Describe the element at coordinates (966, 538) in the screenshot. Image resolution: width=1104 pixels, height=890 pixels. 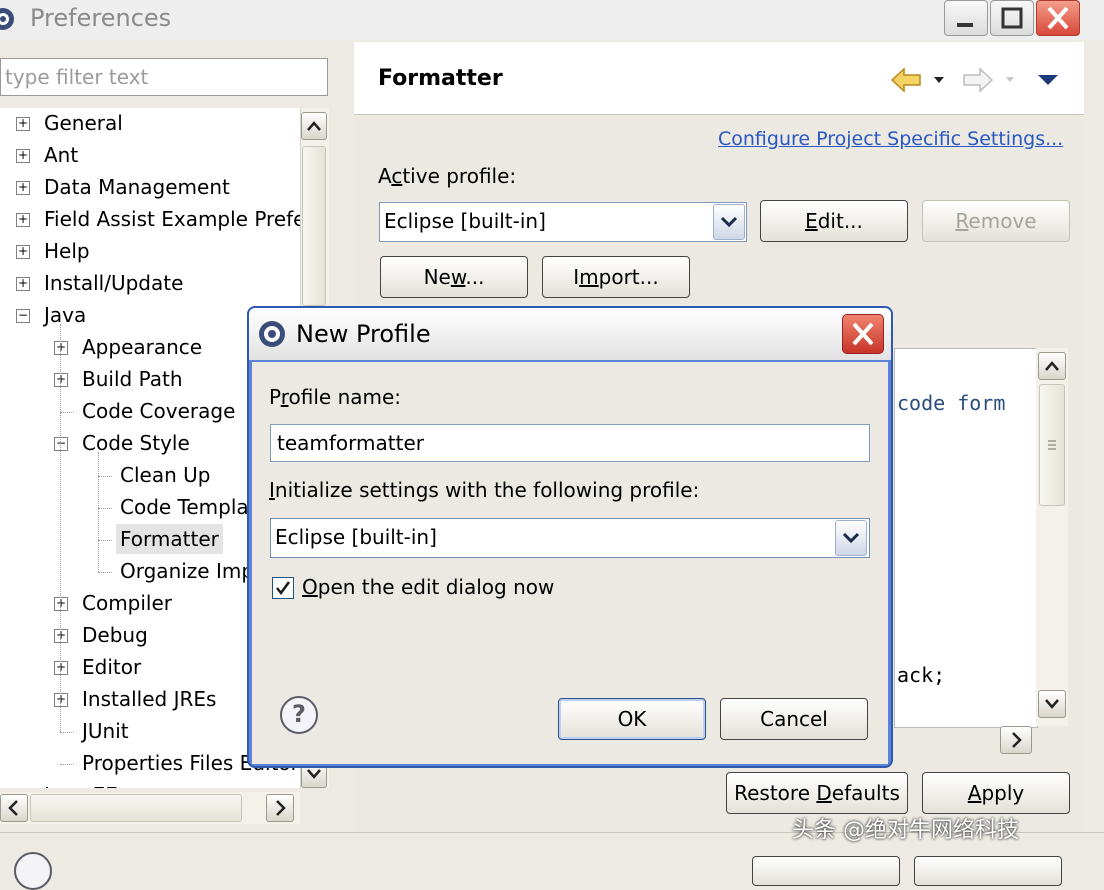
I see `code-preview: code form ack;` at that location.